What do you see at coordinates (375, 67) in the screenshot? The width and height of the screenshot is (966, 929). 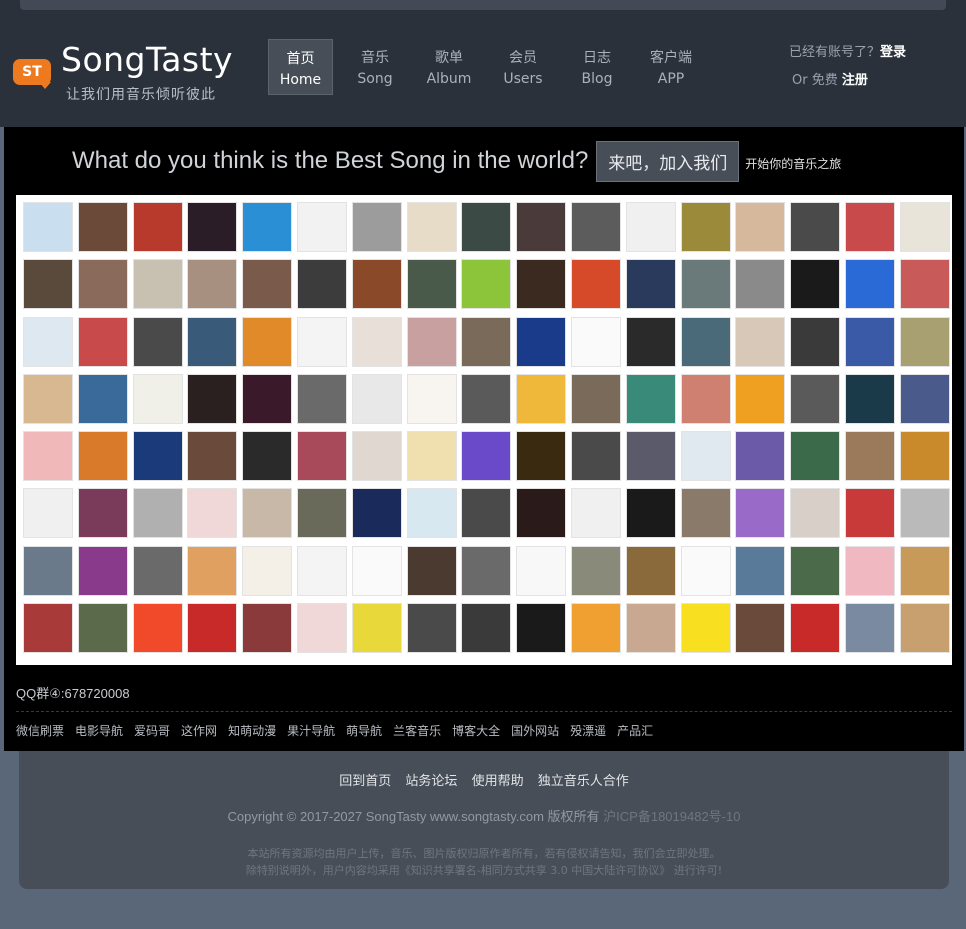 I see `nav-song: 音乐 Song` at bounding box center [375, 67].